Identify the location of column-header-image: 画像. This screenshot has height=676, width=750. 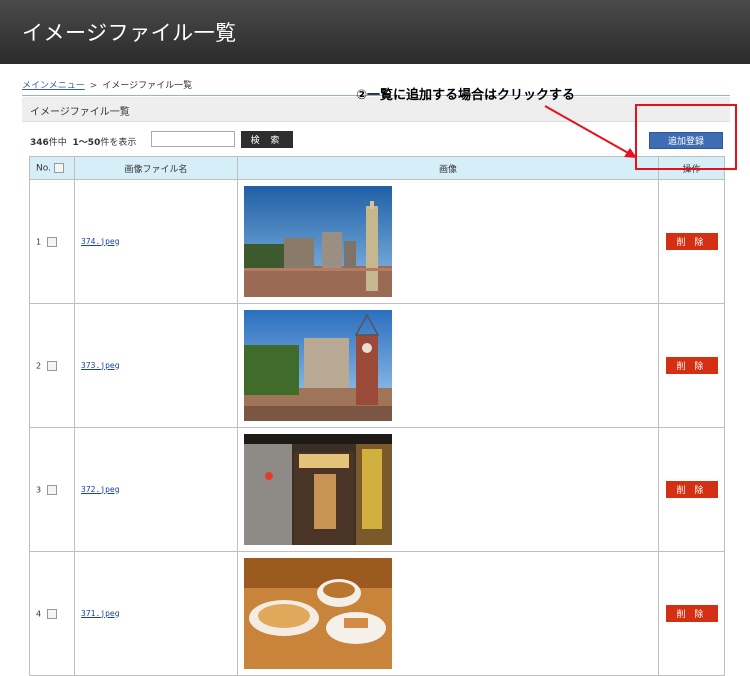
(448, 168).